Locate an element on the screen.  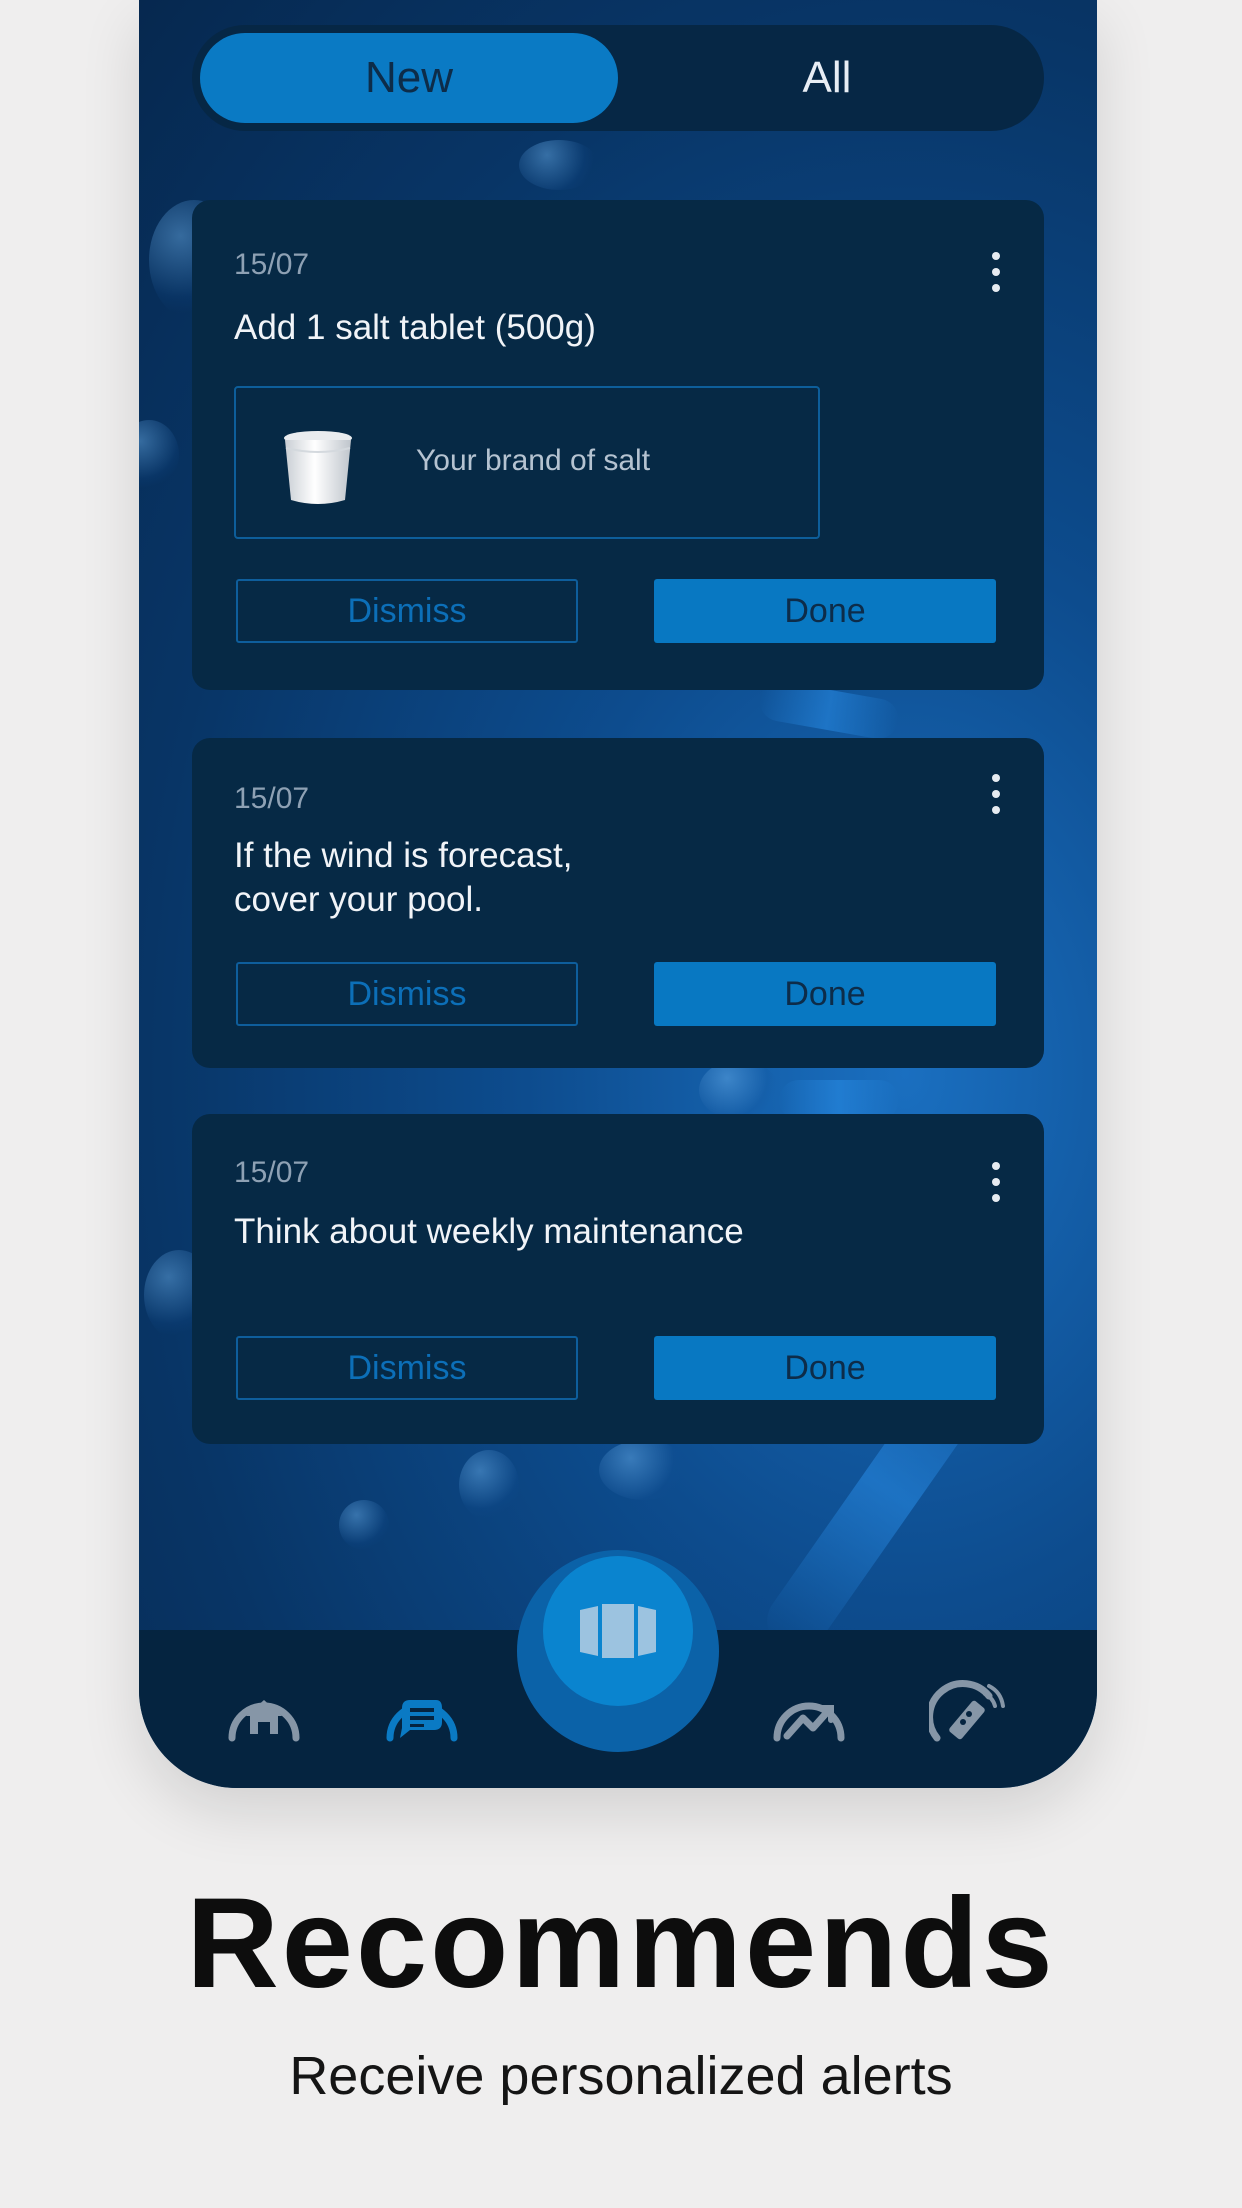
remote-control-icon is located at coordinates (969, 1713).